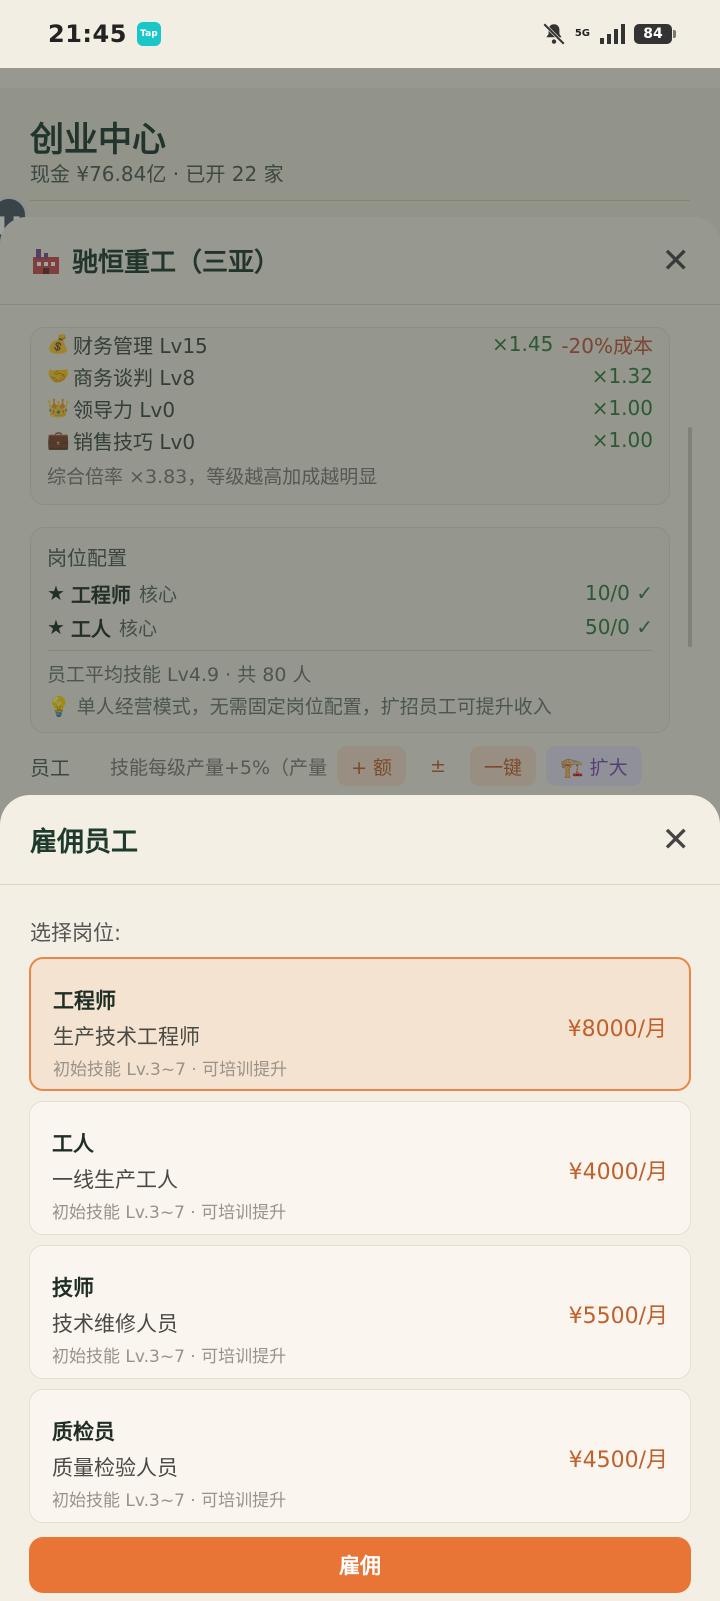 This screenshot has width=720, height=1601. I want to click on role-salary: ¥8000/月, so click(617, 1029).